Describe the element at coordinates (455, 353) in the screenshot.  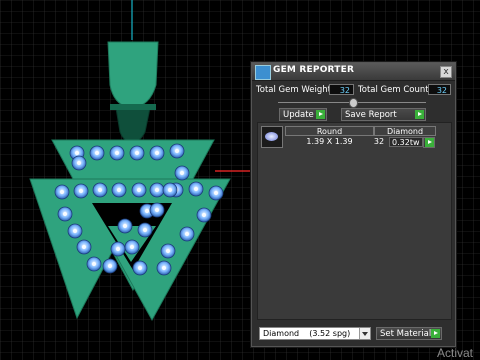
I see `activation-watermark: Activat` at that location.